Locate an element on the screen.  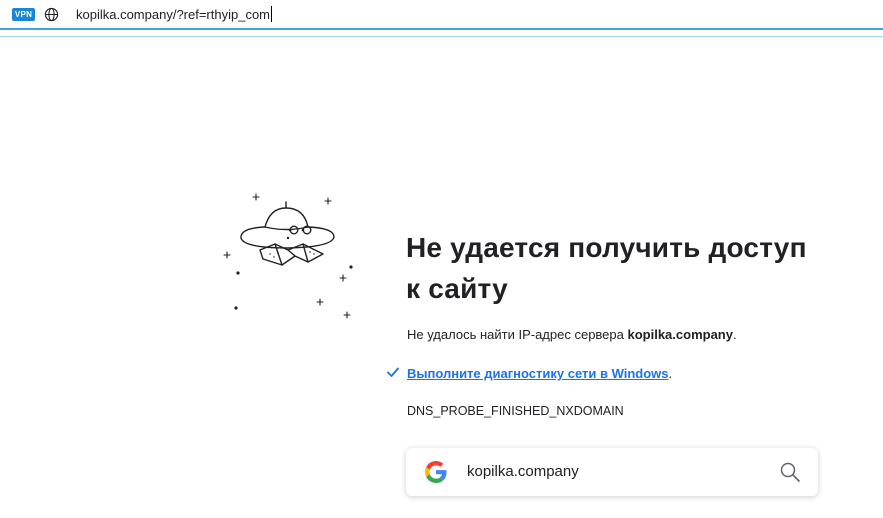
error-code: DNS_PROBE_FINISHED_NXDOMAIN is located at coordinates (515, 411).